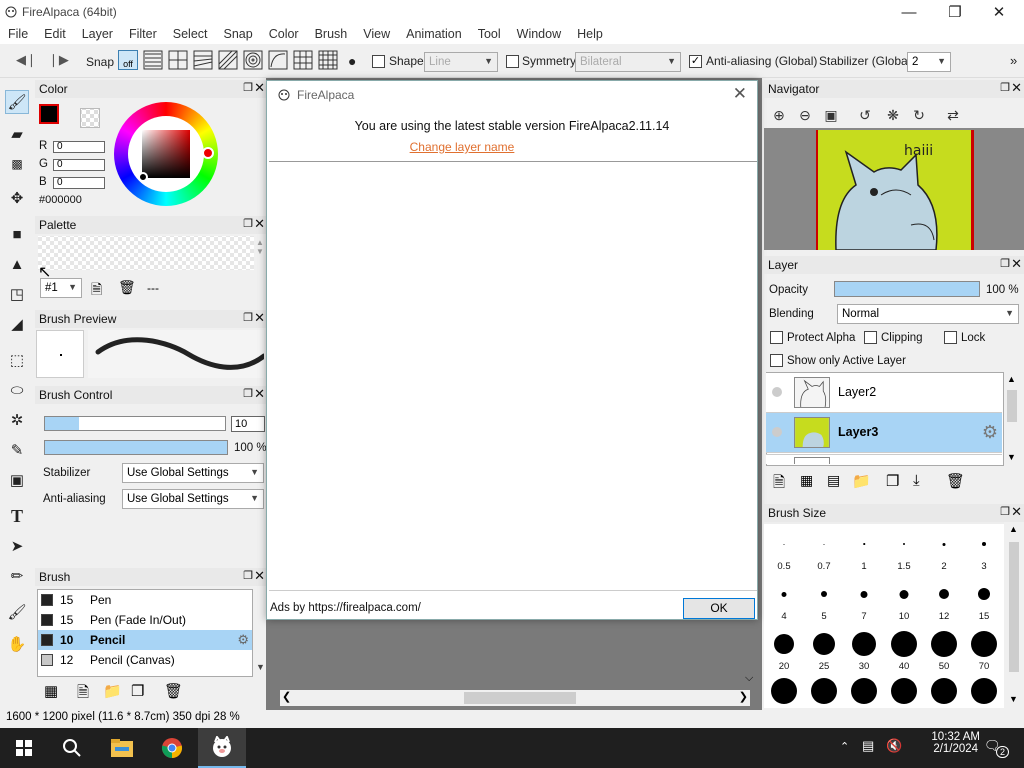 This screenshot has height=768, width=1024. I want to click on brush-size-cell: 7, so click(864, 599).